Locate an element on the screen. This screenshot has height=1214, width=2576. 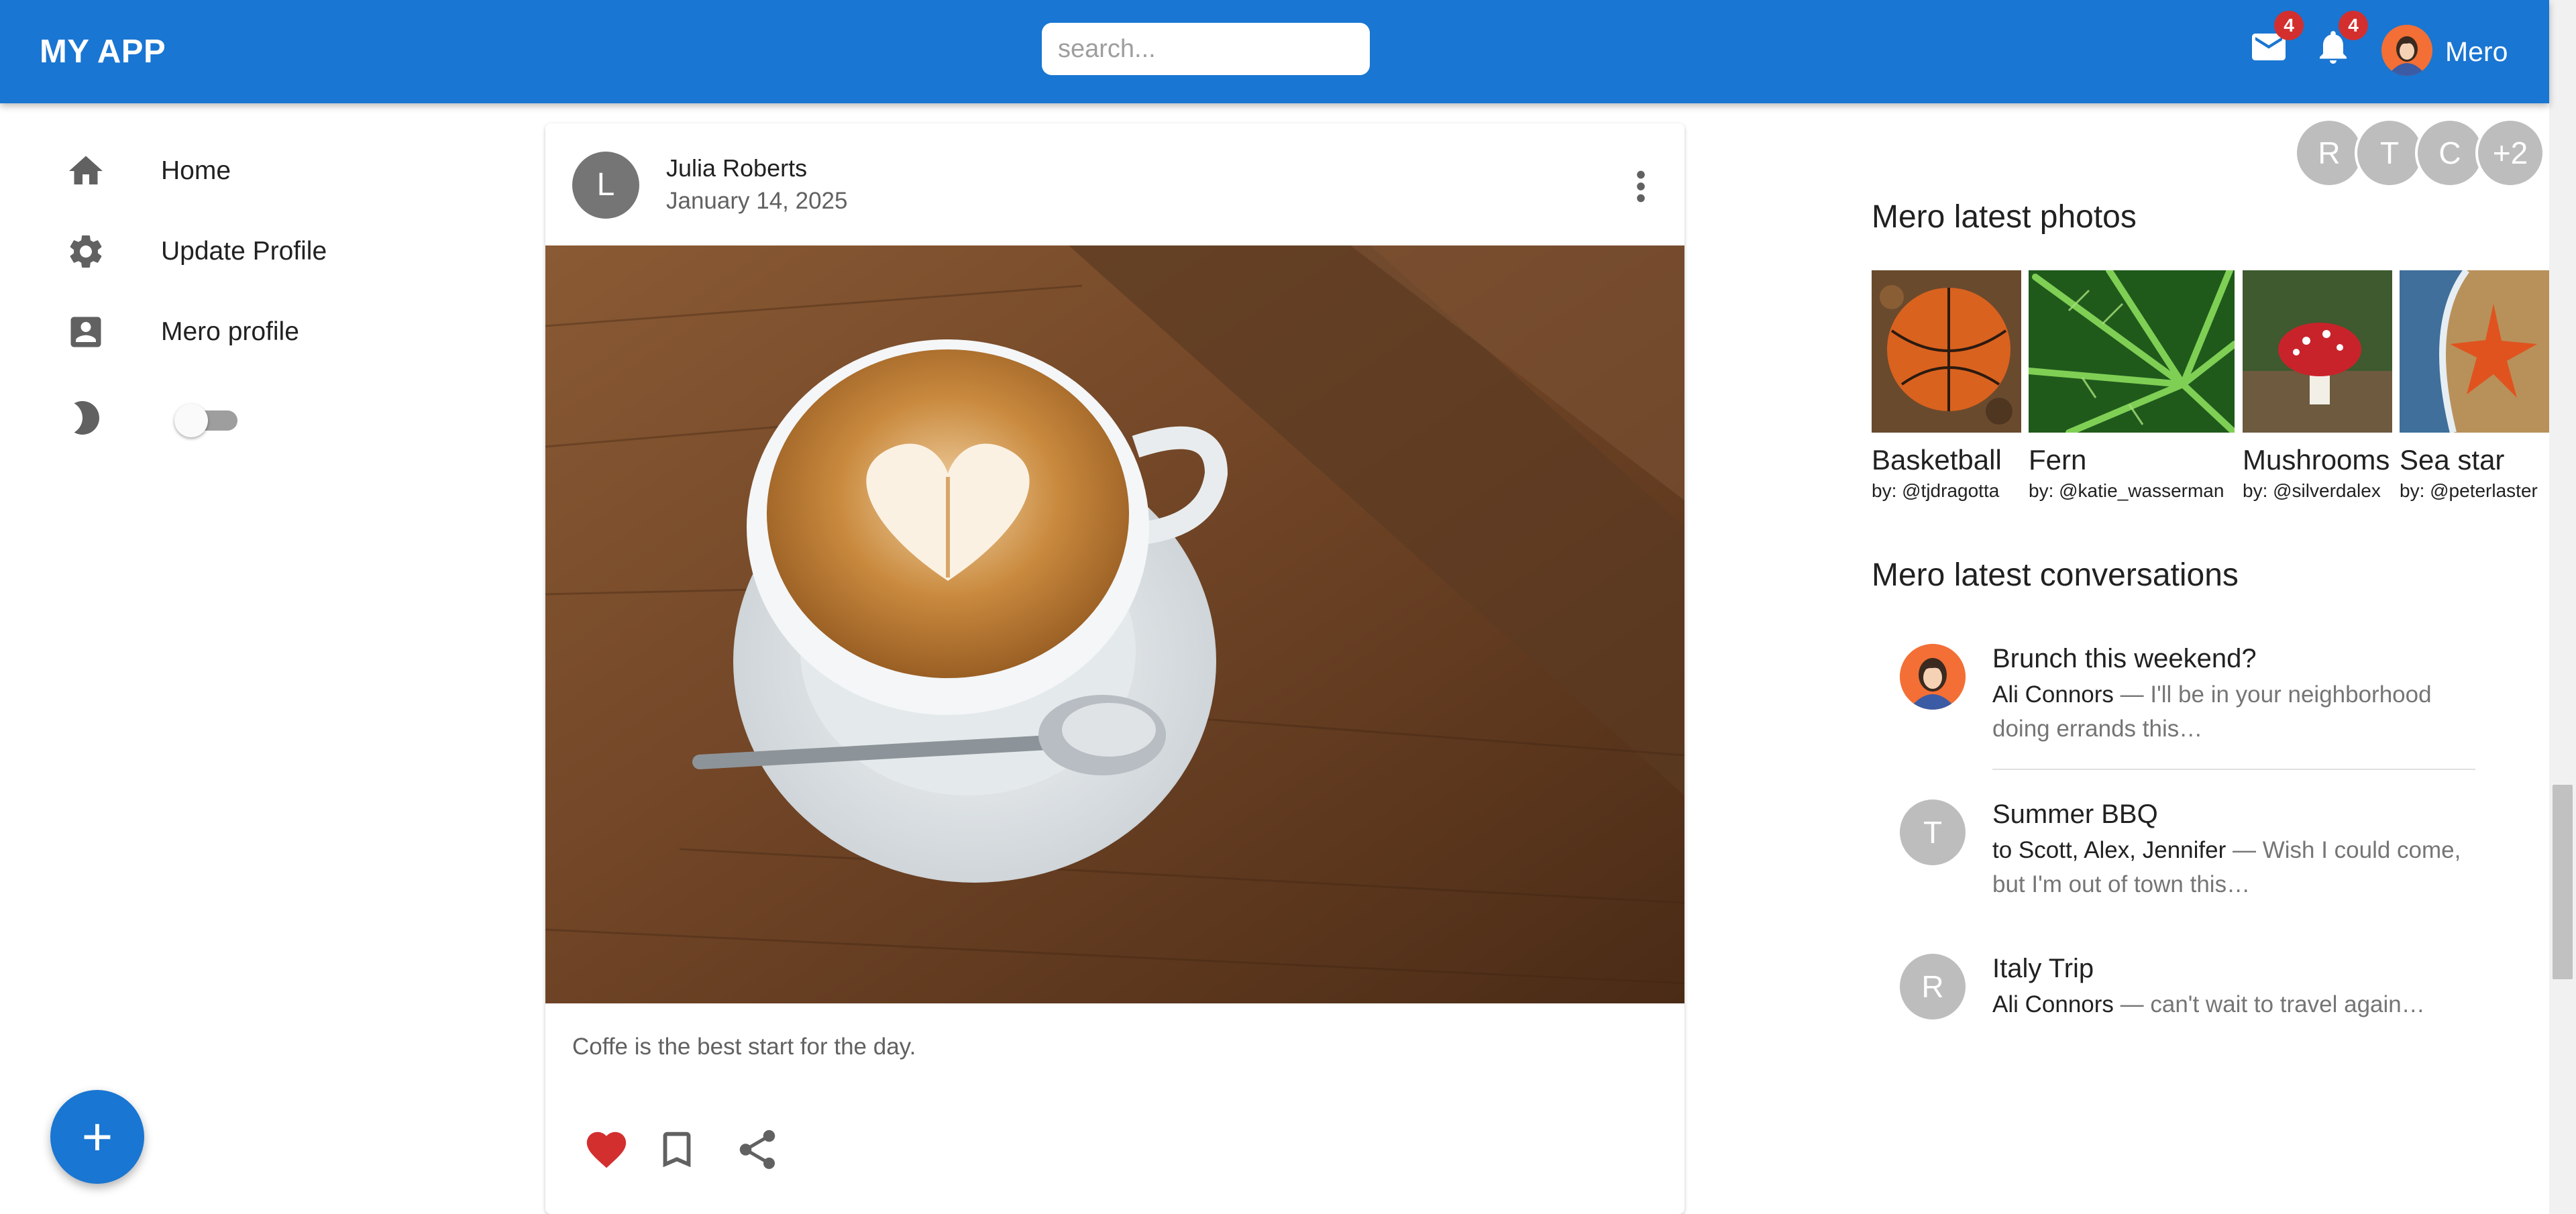
avatar-group-item: R is located at coordinates (2329, 153).